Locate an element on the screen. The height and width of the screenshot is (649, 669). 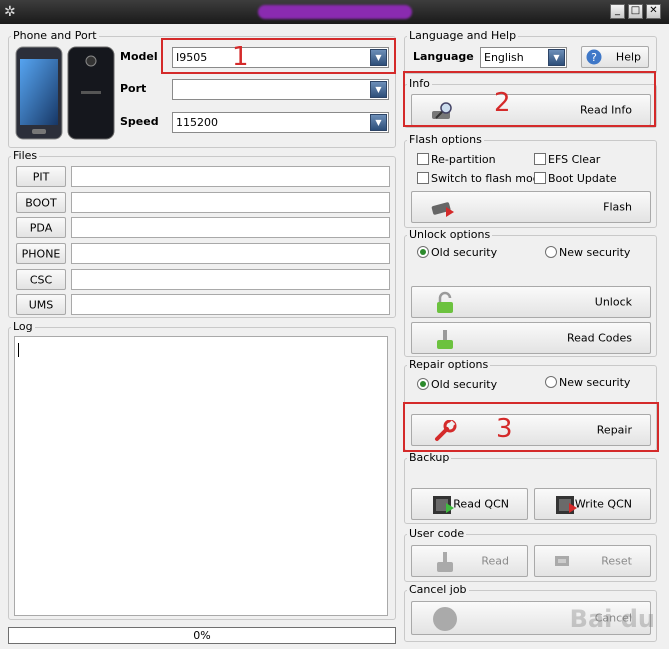
speed-value: 115200 is located at coordinates (197, 122).